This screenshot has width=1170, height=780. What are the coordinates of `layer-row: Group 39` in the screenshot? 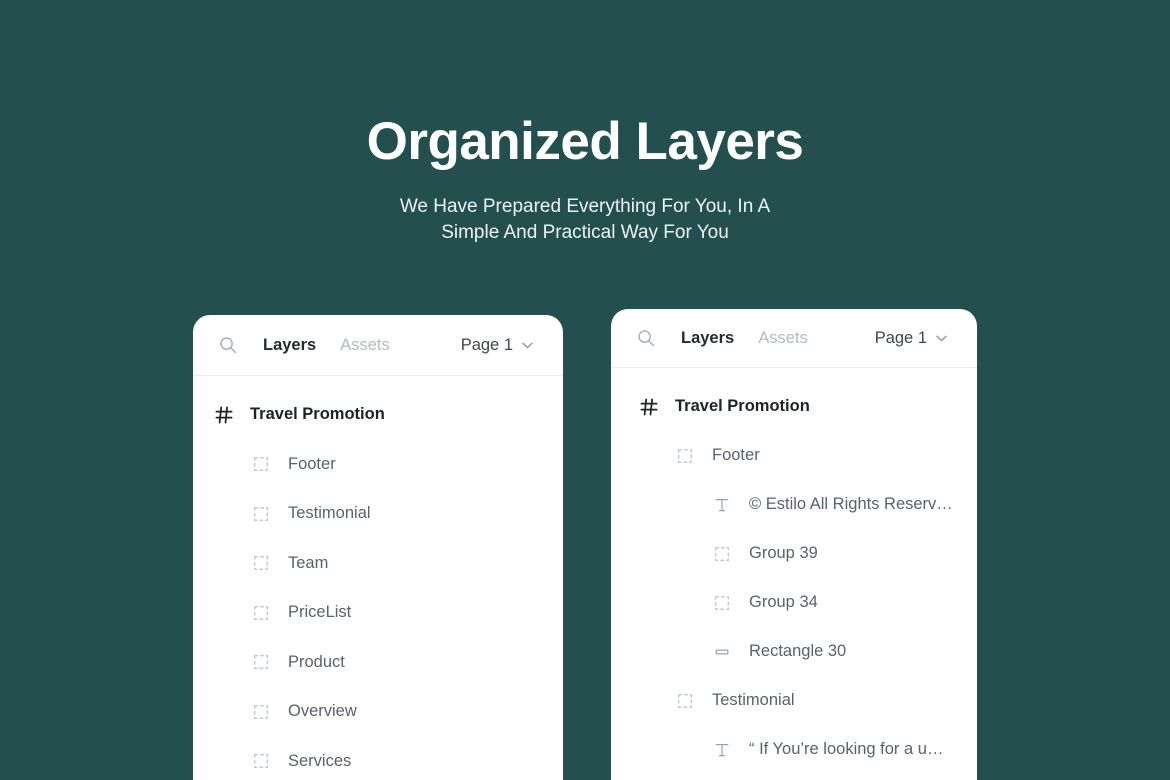 It's located at (794, 553).